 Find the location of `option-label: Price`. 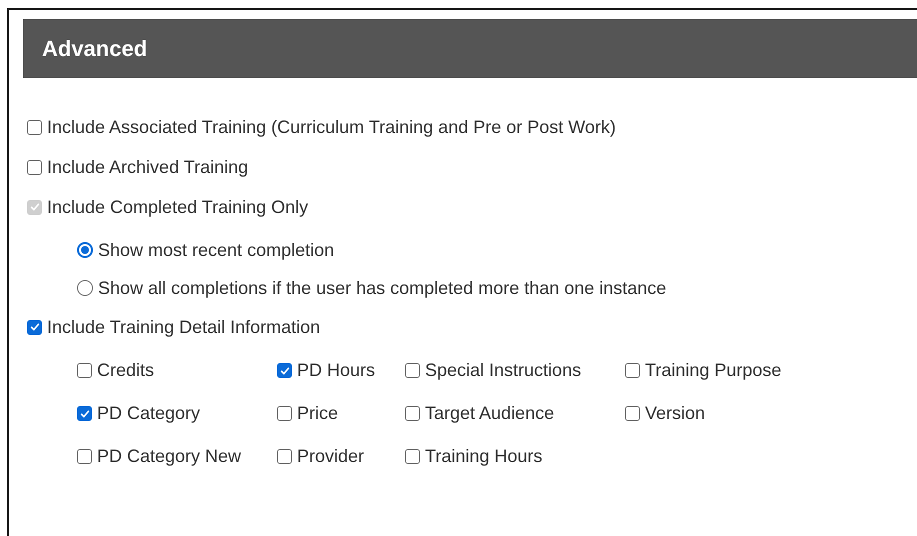

option-label: Price is located at coordinates (317, 413).